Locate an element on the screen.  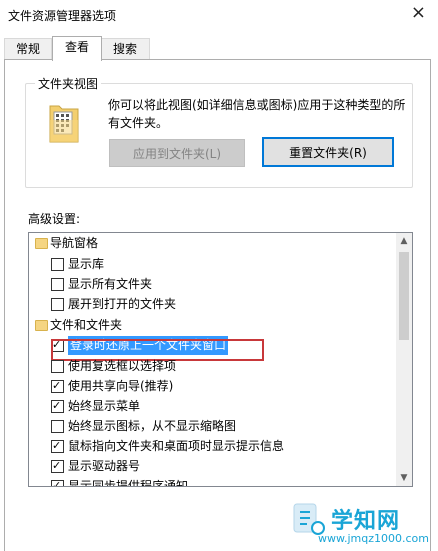
tab-bar: 常规 查看 搜索 is located at coordinates (219, 48).